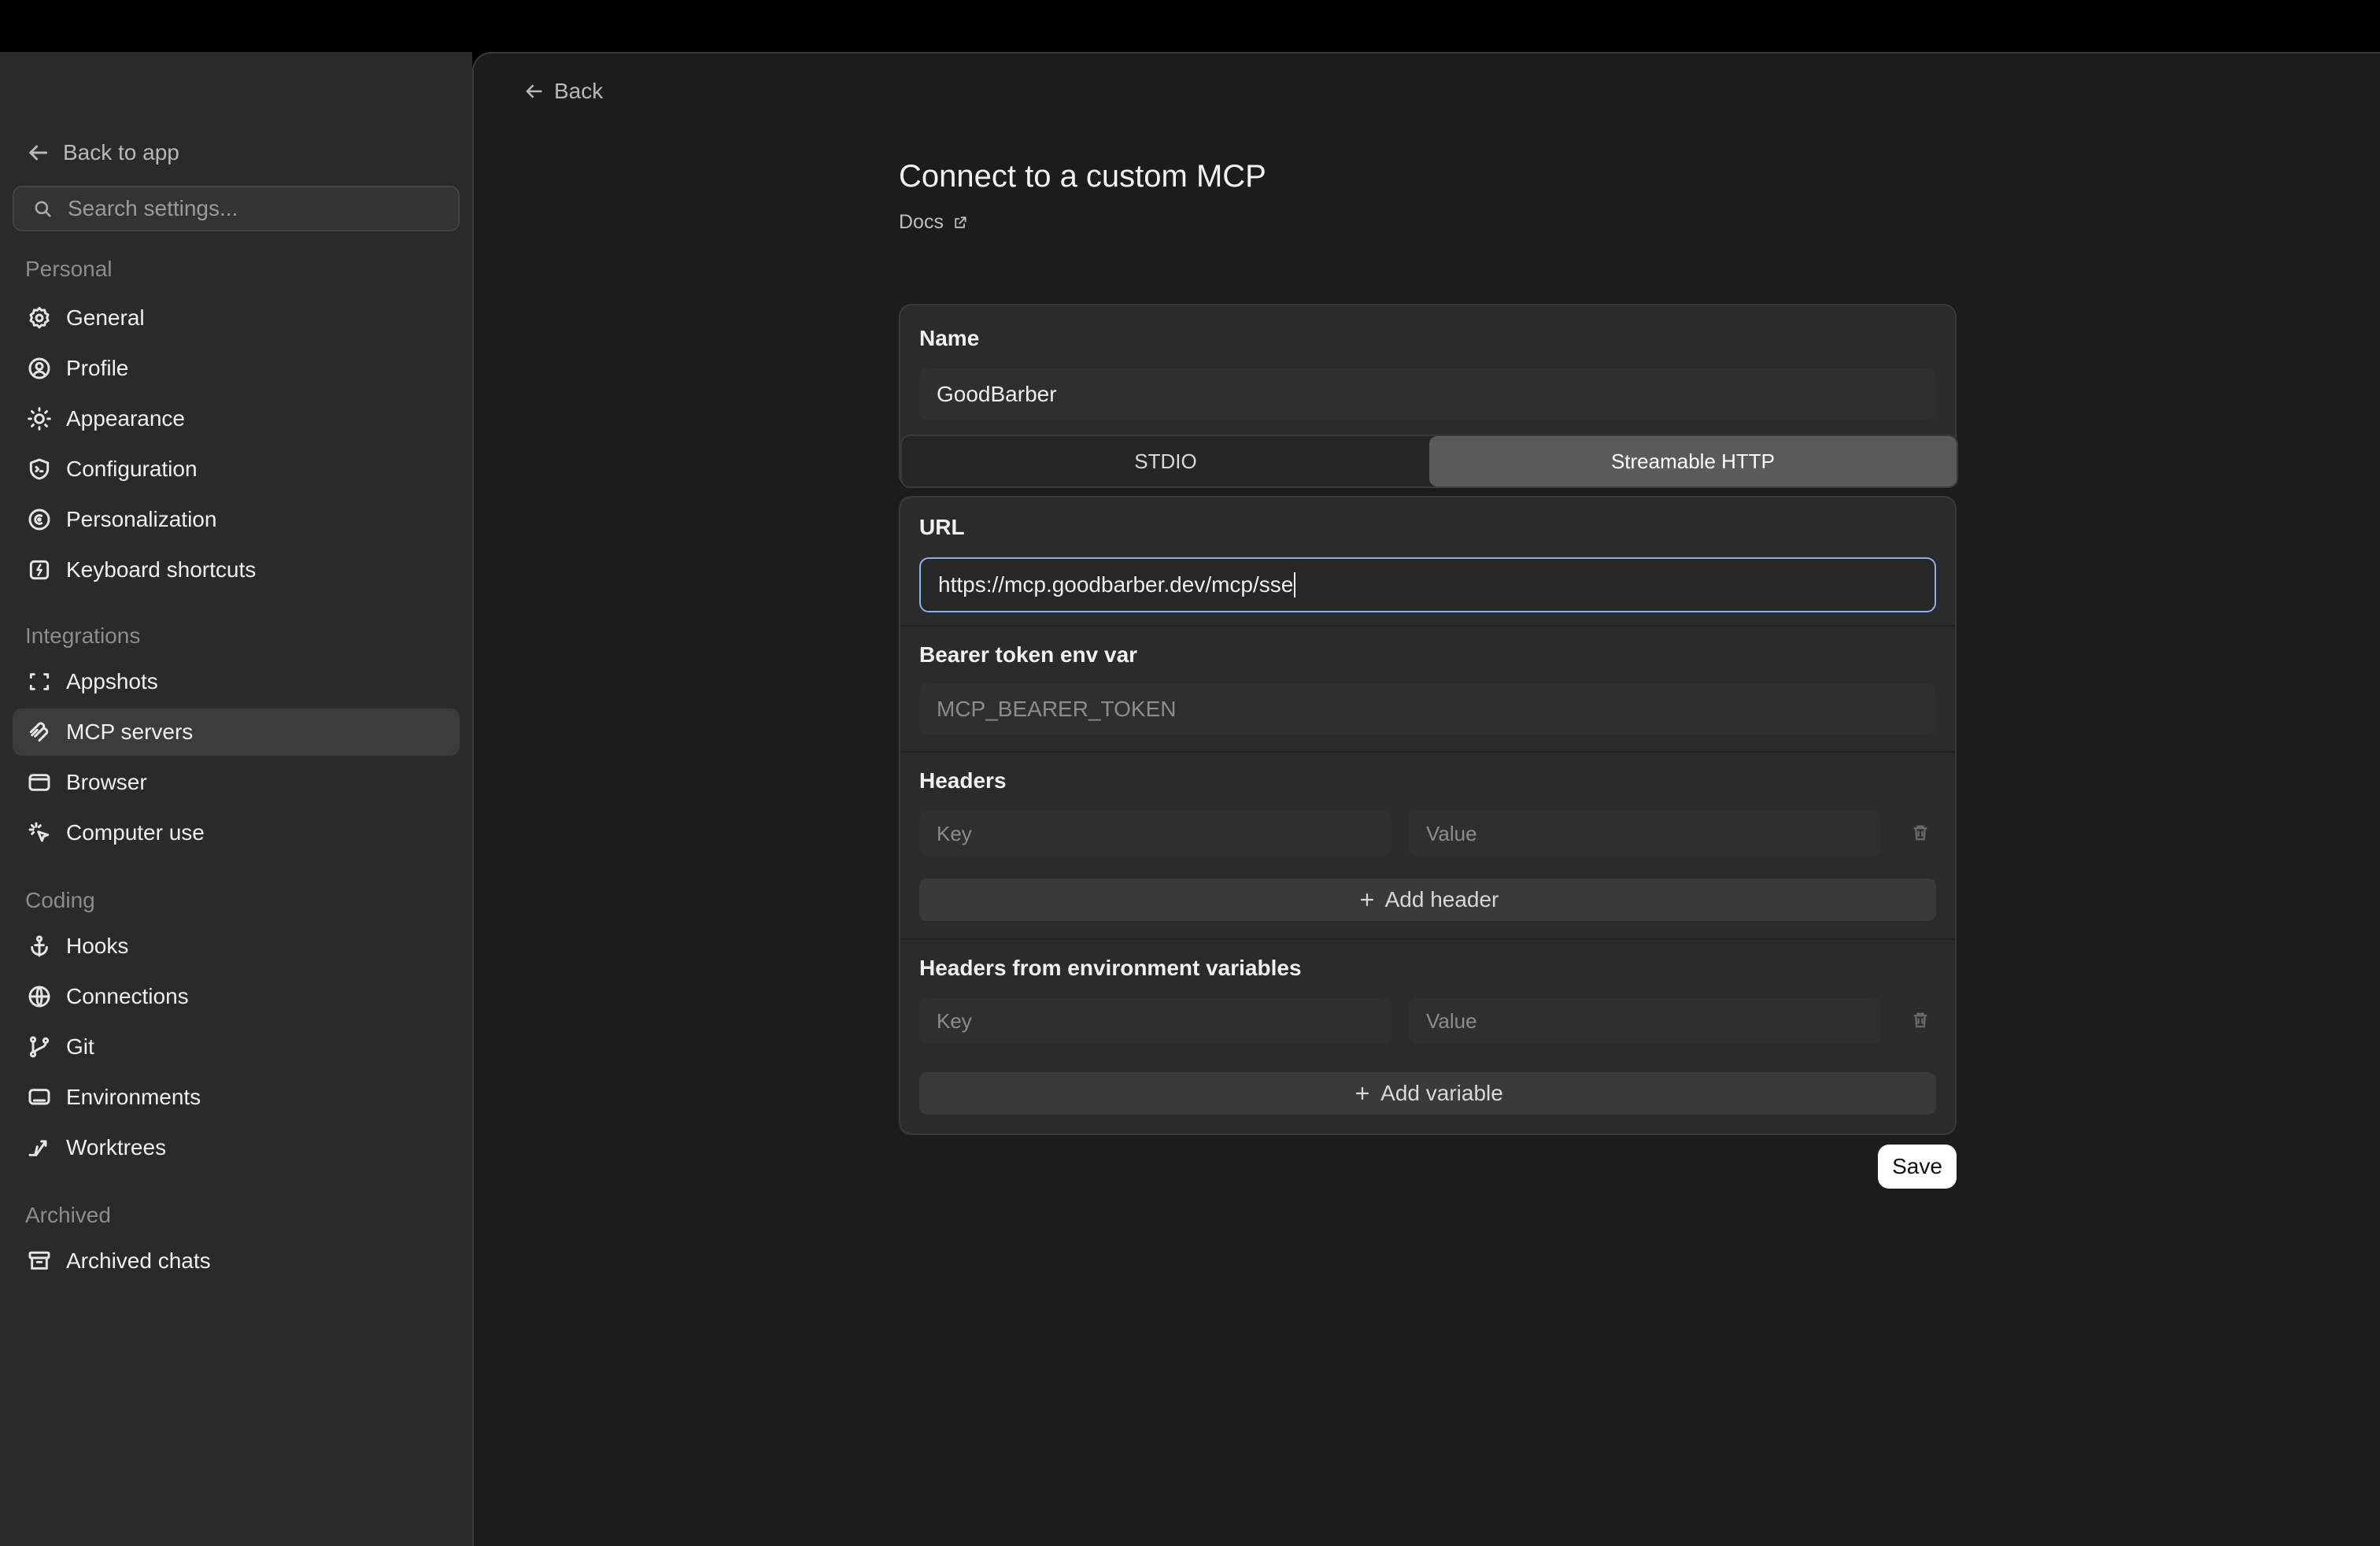 The width and height of the screenshot is (2380, 1546). What do you see at coordinates (68, 1215) in the screenshot?
I see `section-archived: Archived` at bounding box center [68, 1215].